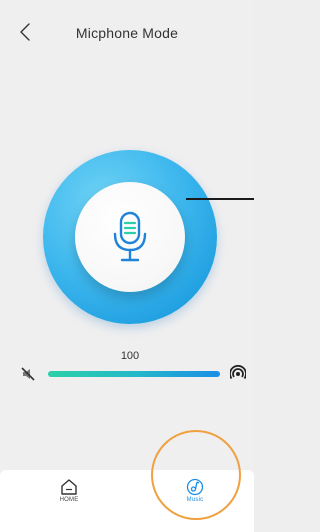  What do you see at coordinates (127, 370) in the screenshot?
I see `volume-slider-row: 100` at bounding box center [127, 370].